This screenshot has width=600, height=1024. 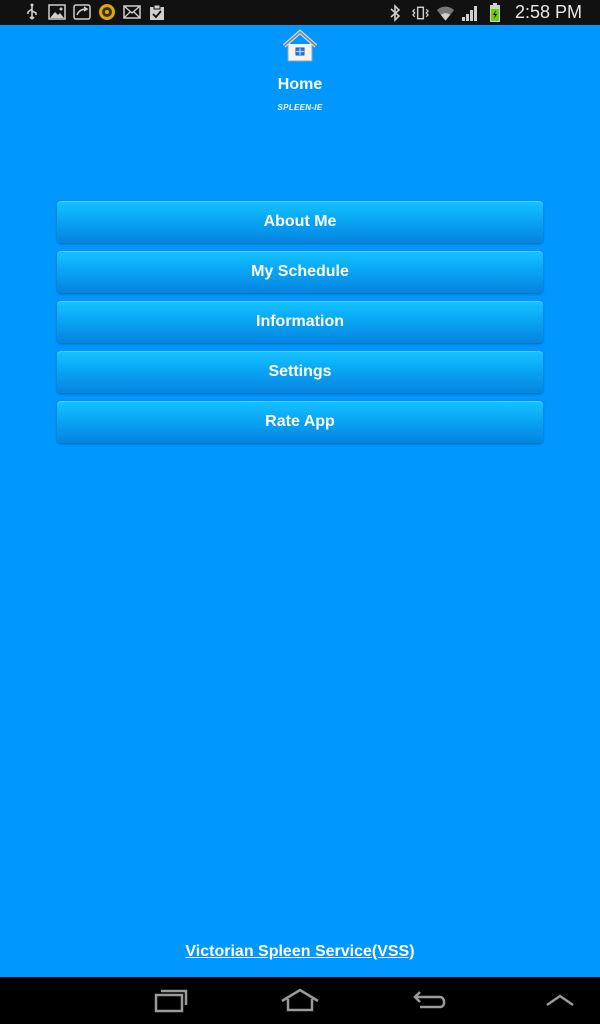 I want to click on back-icon, so click(x=430, y=1000).